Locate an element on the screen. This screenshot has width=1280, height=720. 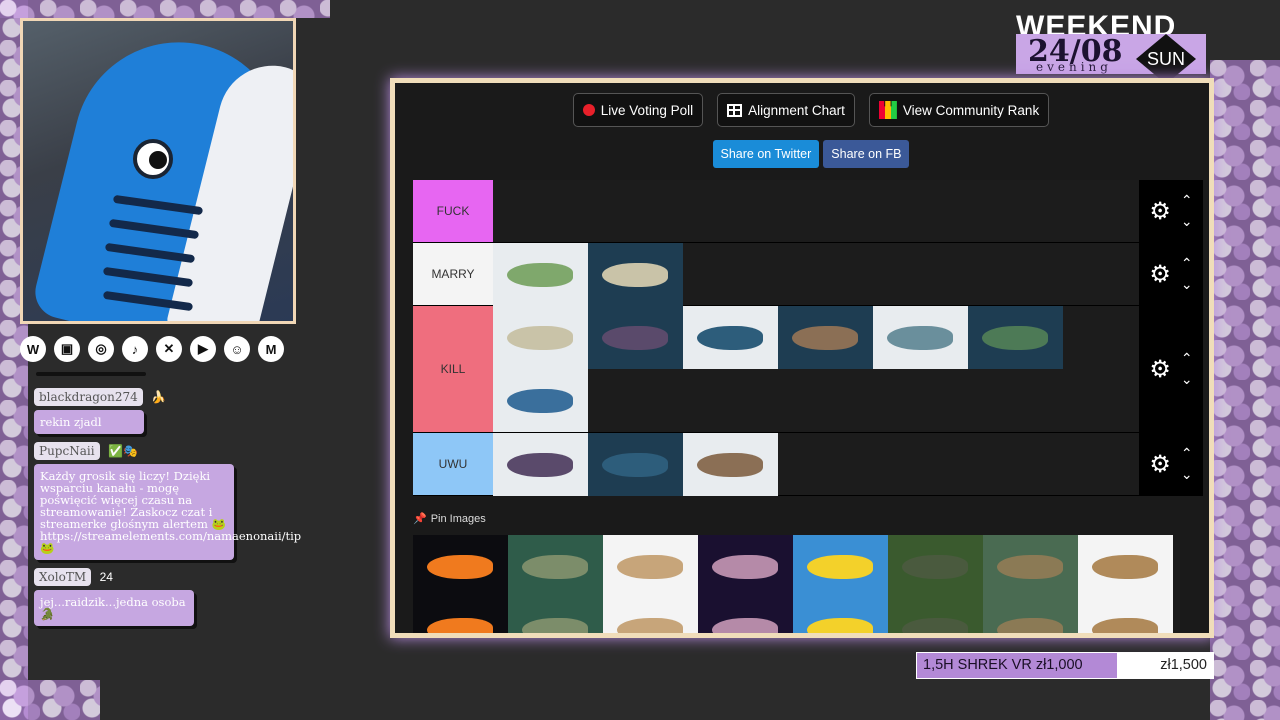
tier-label: UWU is located at coordinates (453, 464).